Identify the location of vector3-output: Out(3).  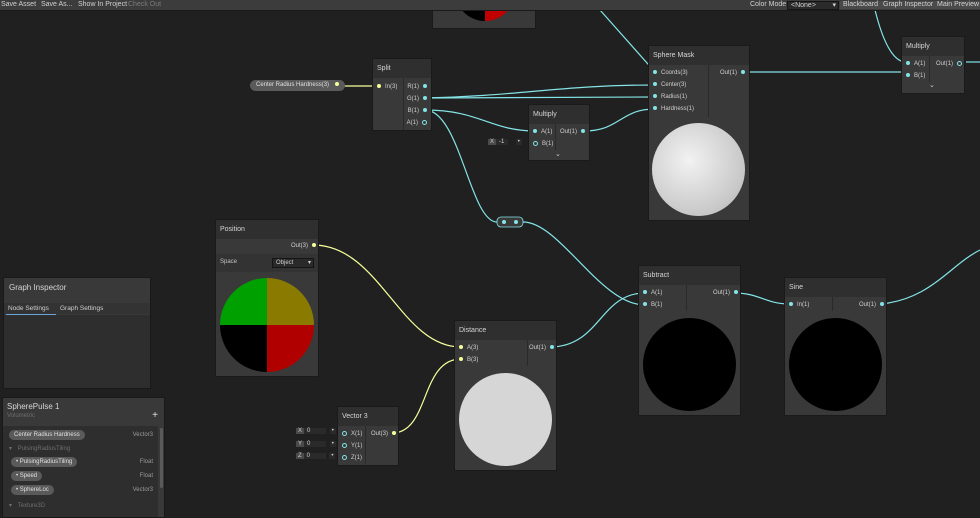
(383, 434).